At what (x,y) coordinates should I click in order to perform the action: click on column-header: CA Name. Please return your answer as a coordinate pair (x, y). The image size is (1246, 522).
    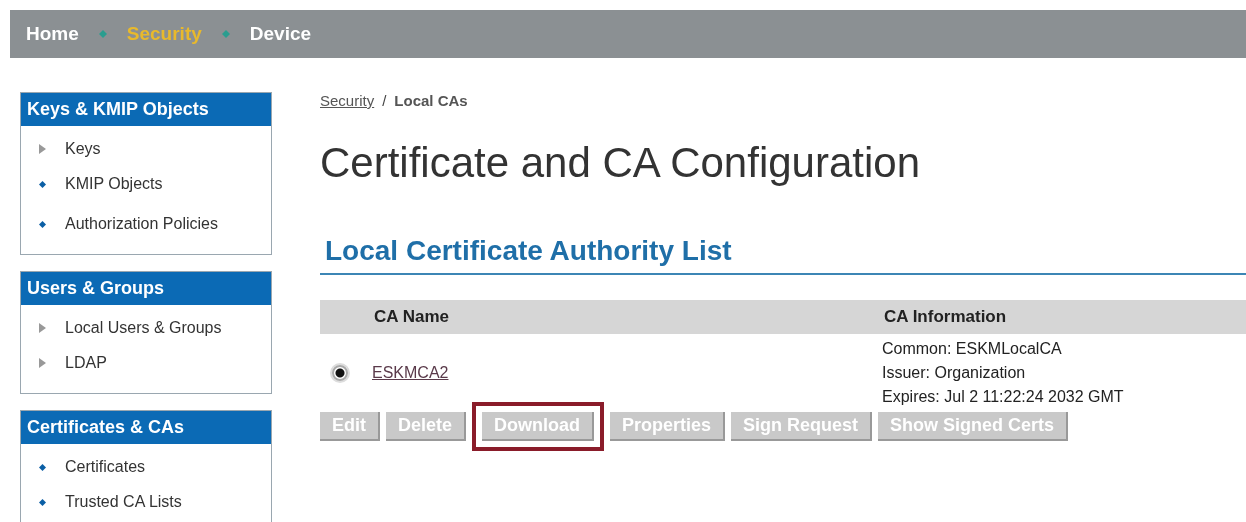
    Looking at the image, I should click on (412, 317).